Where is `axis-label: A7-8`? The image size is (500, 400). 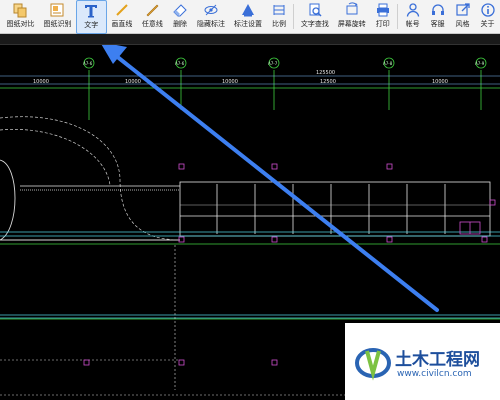
axis-label: A7-8 is located at coordinates (388, 63).